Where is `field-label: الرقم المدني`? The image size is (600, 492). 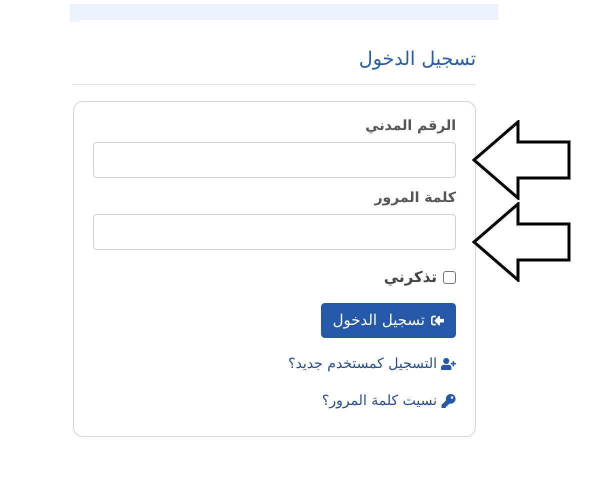
field-label: الرقم المدني is located at coordinates (410, 126).